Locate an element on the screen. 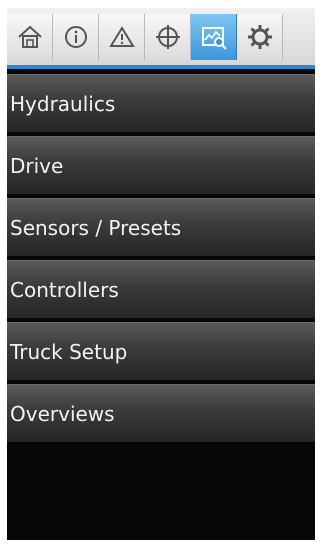  menu-item-label: Drive is located at coordinates (37, 165).